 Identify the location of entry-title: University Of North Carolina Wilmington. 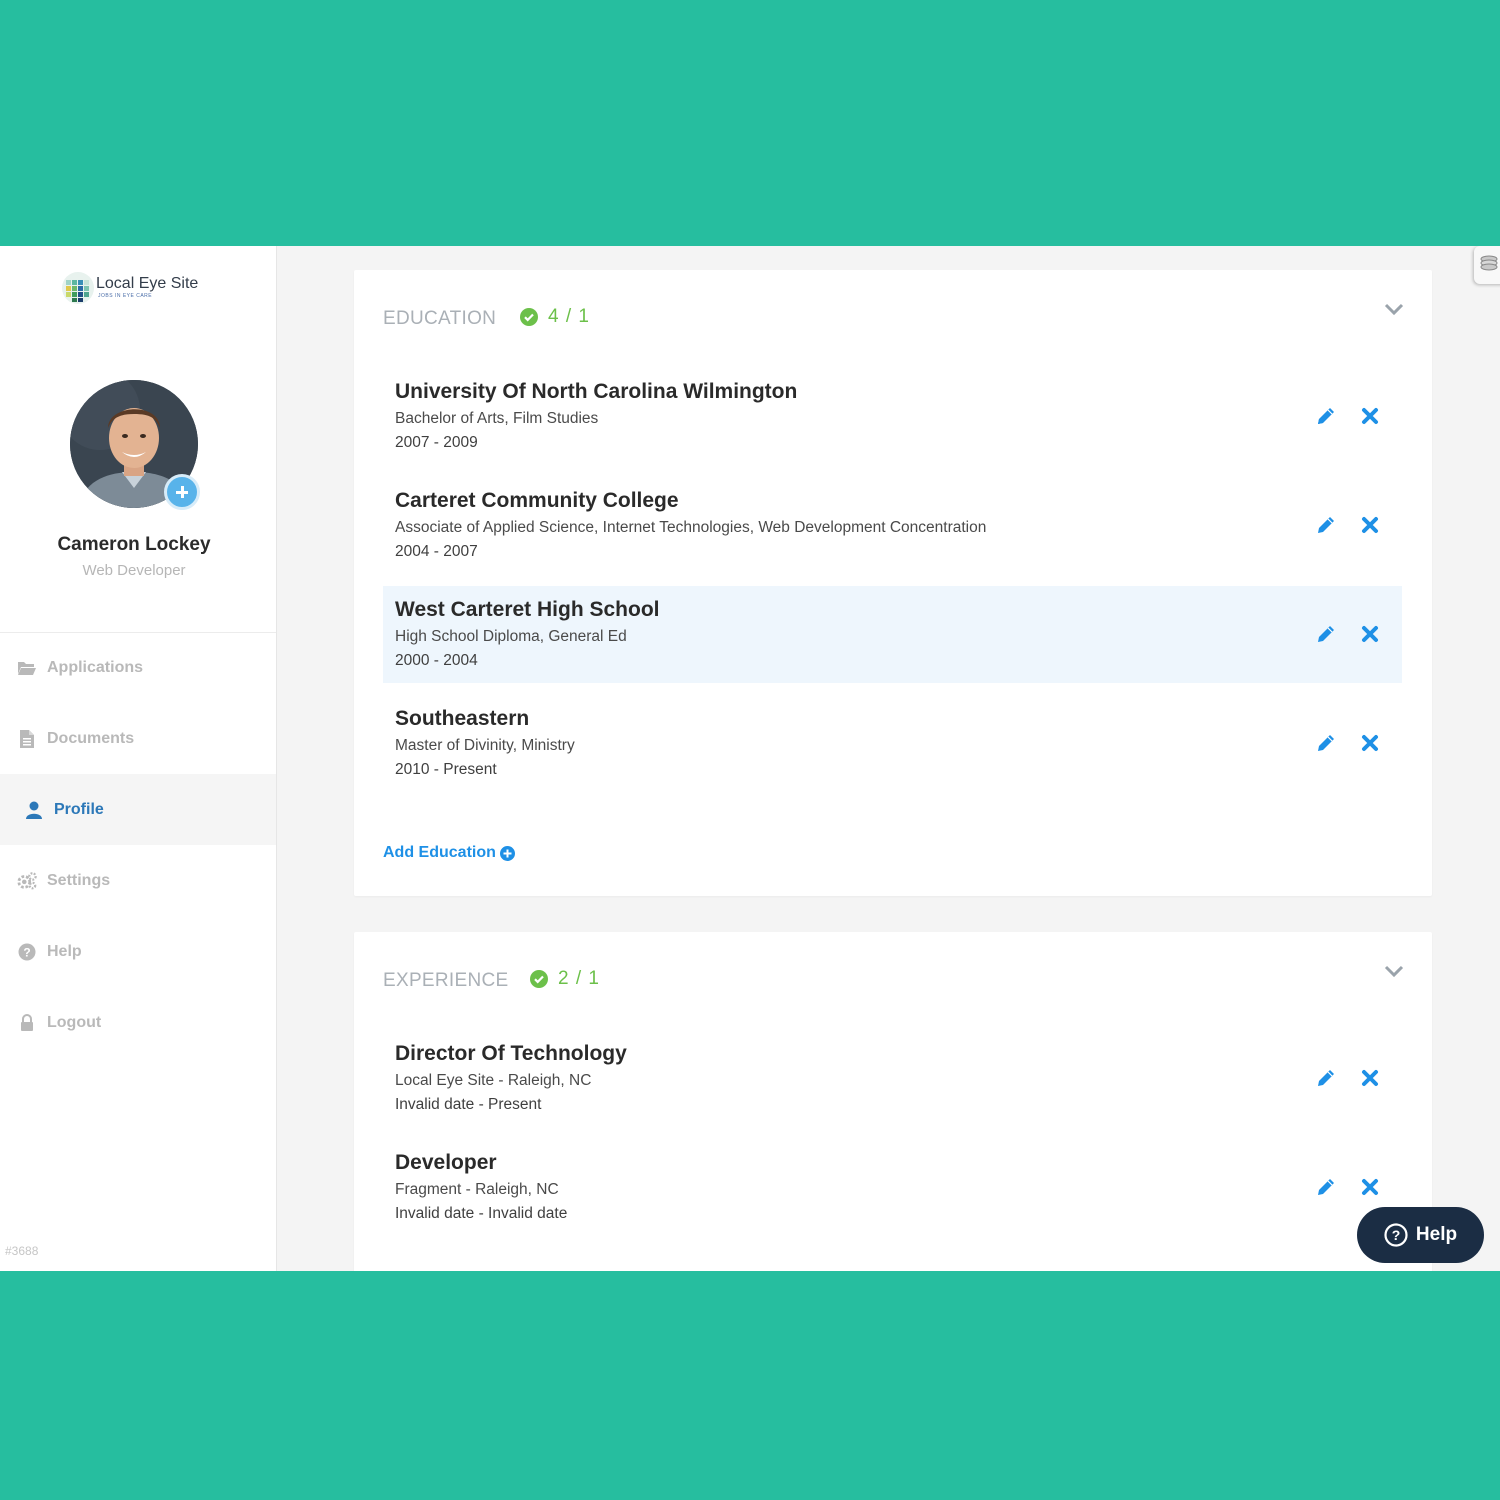
(596, 391).